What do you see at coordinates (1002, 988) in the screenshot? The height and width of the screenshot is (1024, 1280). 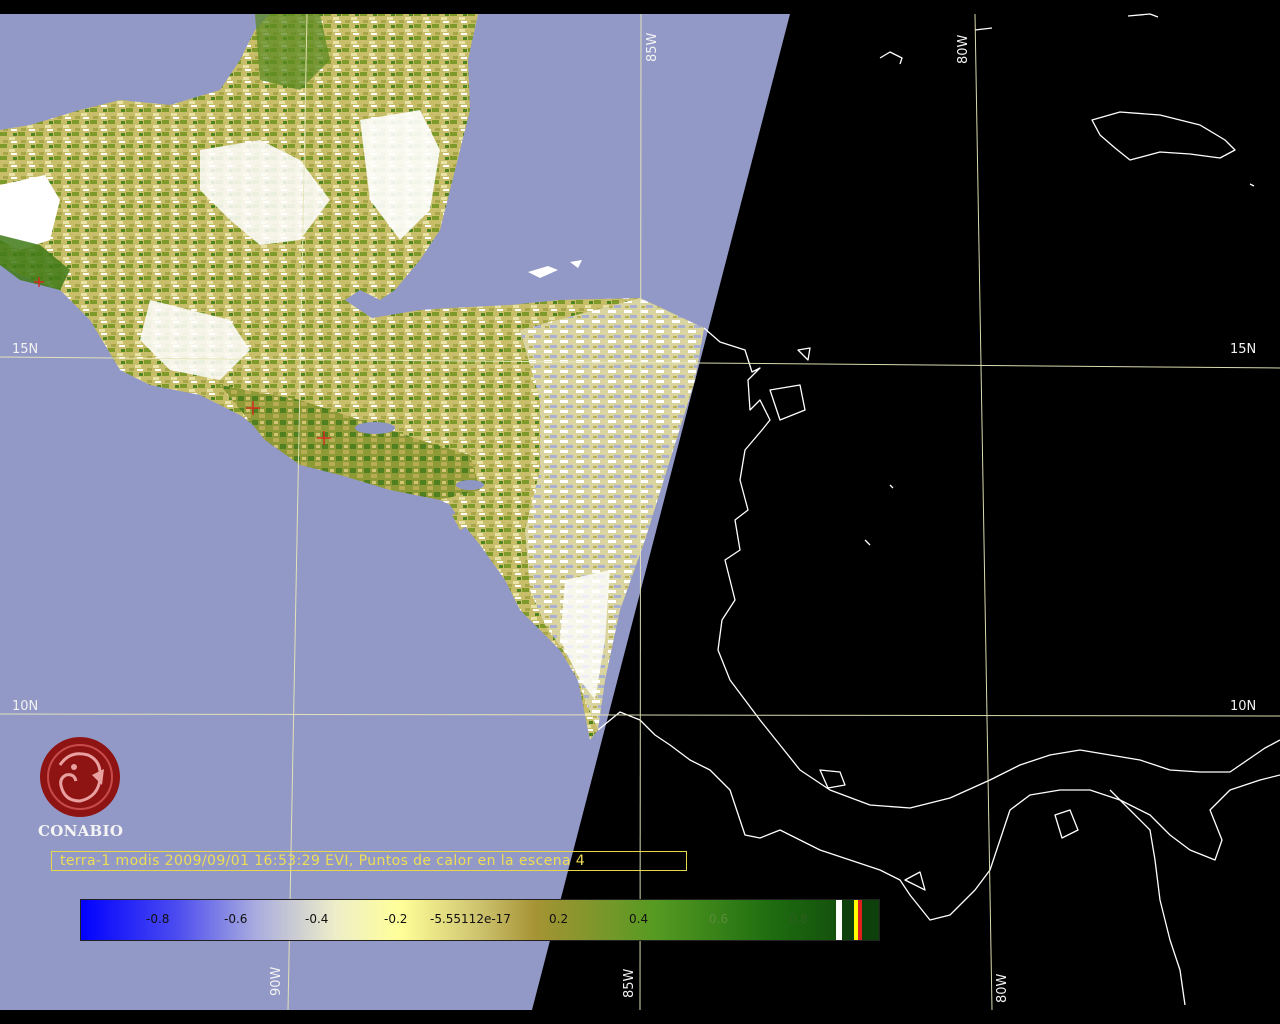 I see `lon-label-80w-bottom: 80W` at bounding box center [1002, 988].